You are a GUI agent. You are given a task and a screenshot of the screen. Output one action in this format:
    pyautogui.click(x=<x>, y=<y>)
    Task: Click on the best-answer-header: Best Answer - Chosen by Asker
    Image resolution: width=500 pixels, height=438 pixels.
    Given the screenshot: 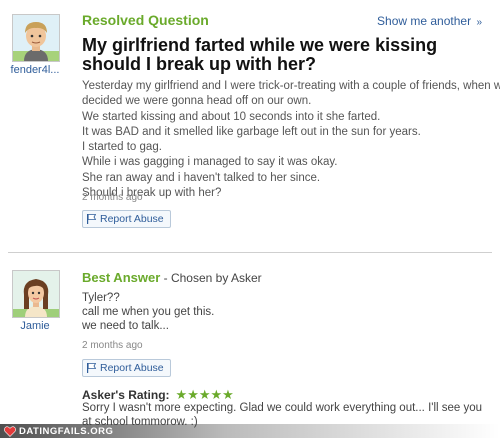 What is the action you would take?
    pyautogui.click(x=172, y=277)
    